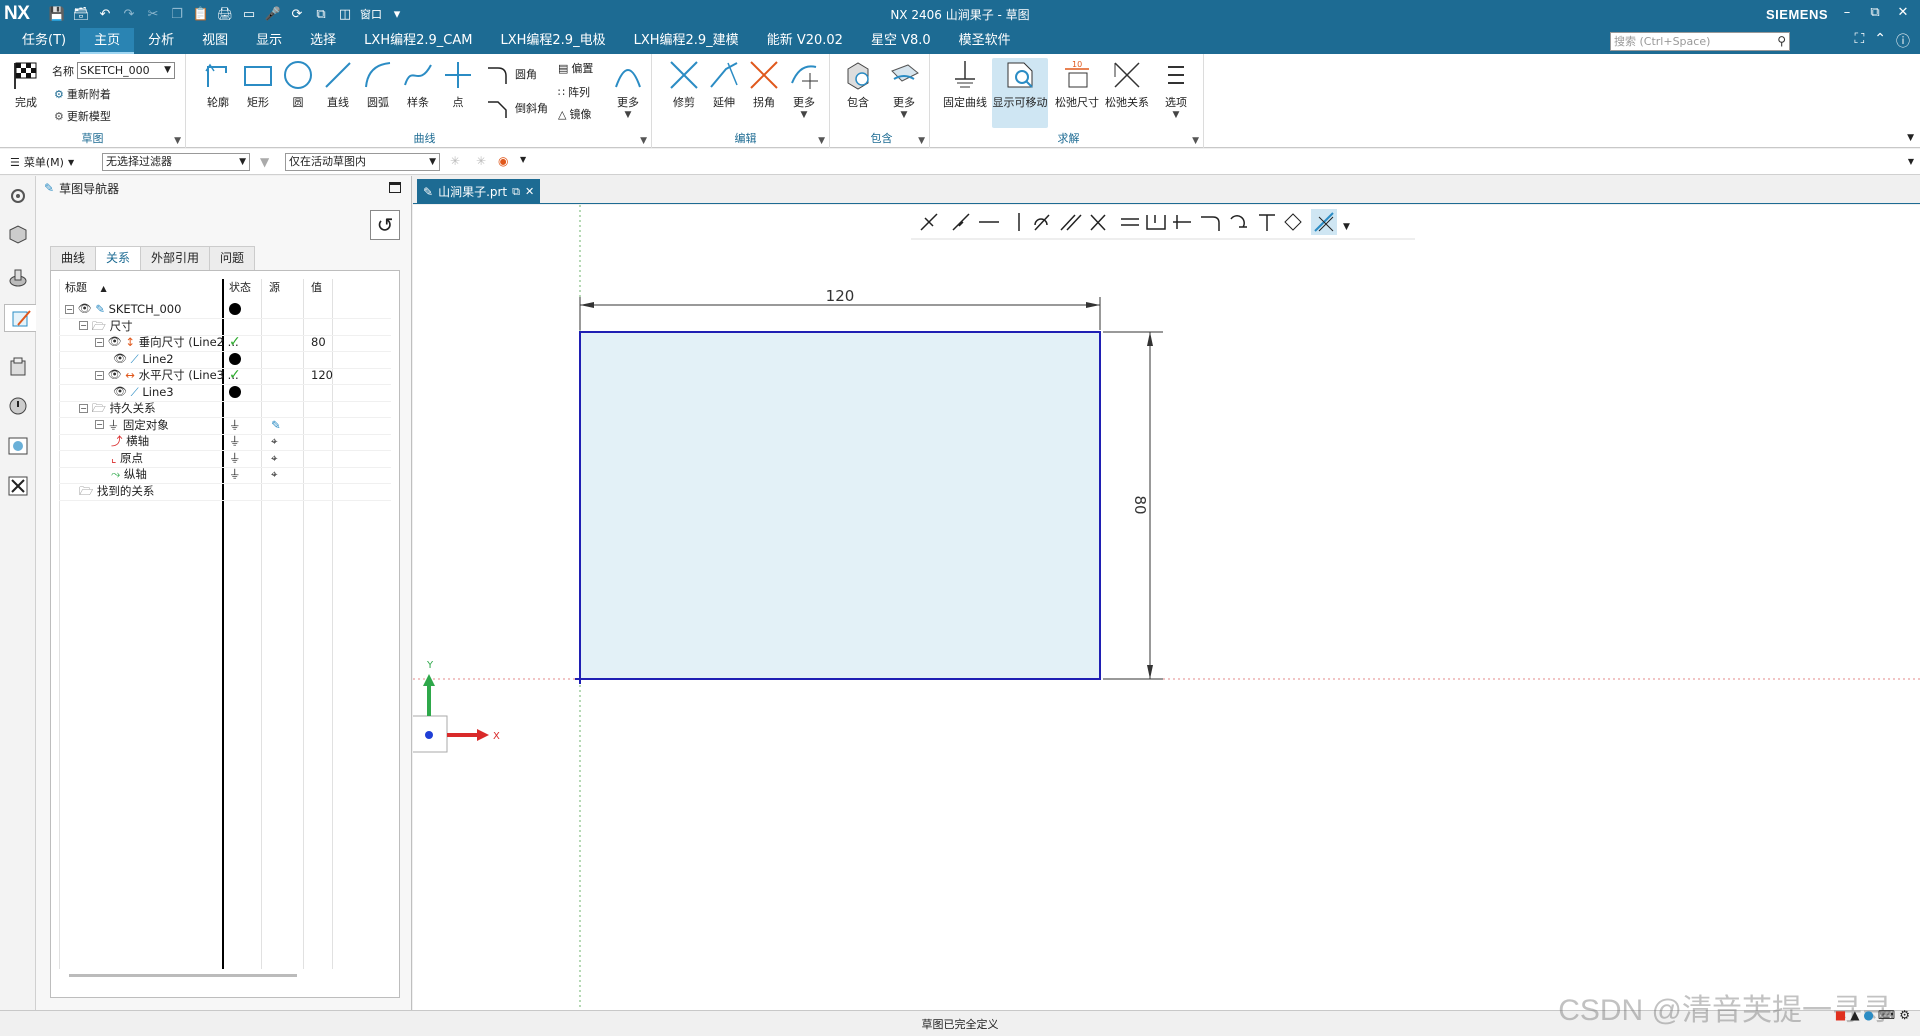 This screenshot has width=1920, height=1036. I want to click on microphone-icon: ●, so click(1868, 1015).